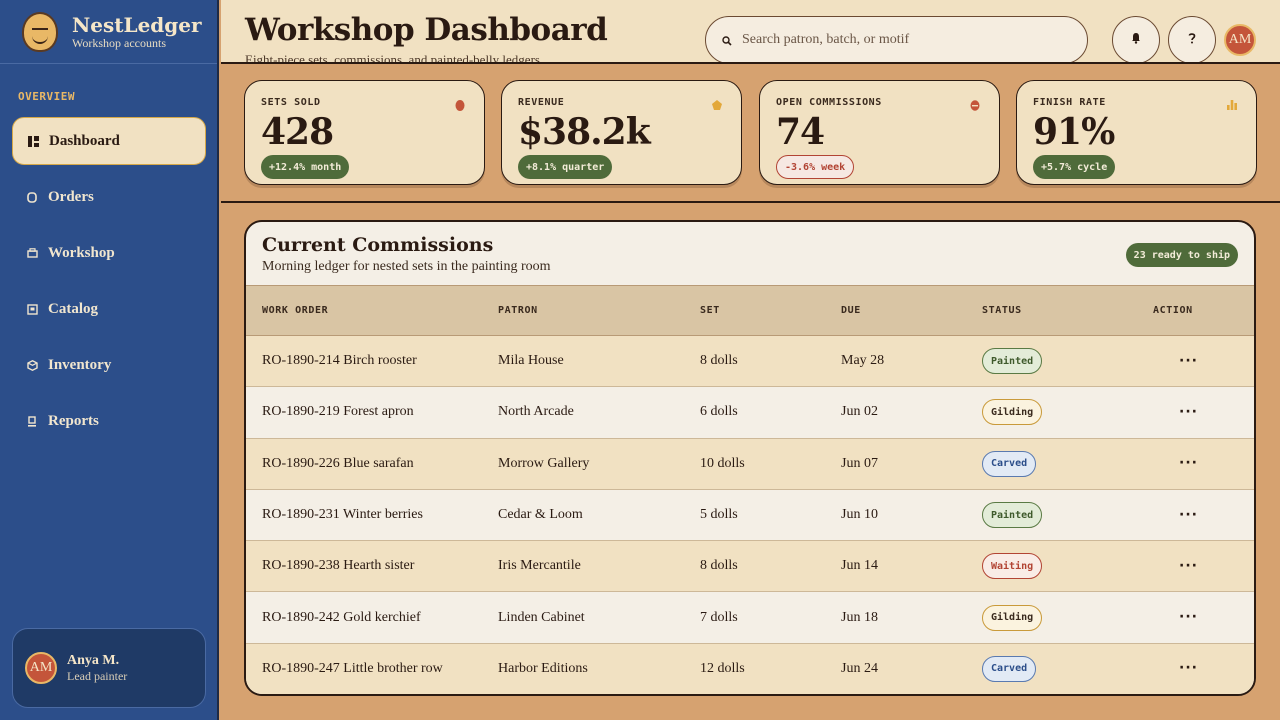 The image size is (1280, 720). What do you see at coordinates (119, 42) in the screenshot?
I see `brand-subtitle: Workshop accounts` at bounding box center [119, 42].